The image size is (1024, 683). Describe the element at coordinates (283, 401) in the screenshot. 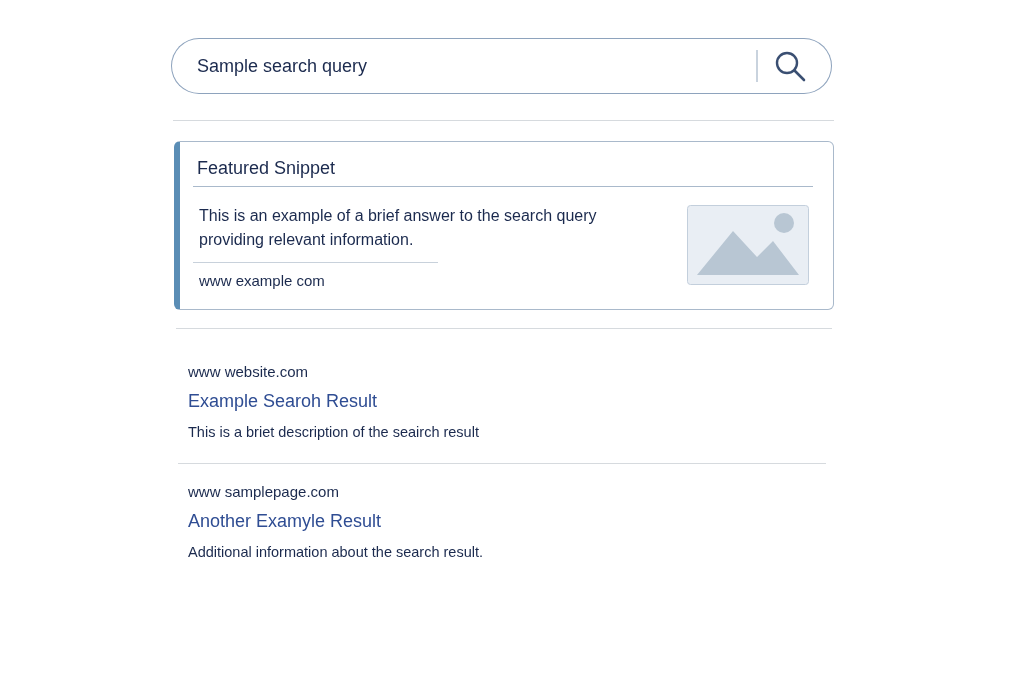

I see `result-title-link: Example Searoh Result` at that location.